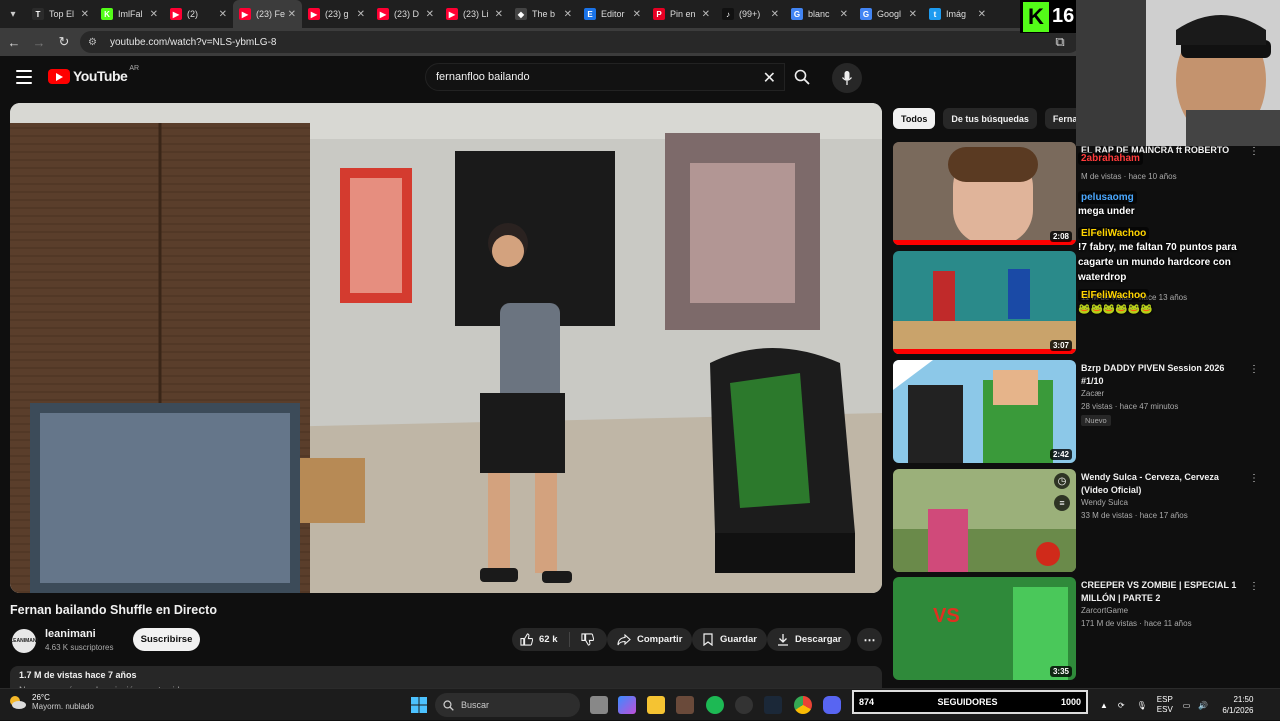  I want to click on video-thumbnail: ◷ ≡, so click(984, 520).